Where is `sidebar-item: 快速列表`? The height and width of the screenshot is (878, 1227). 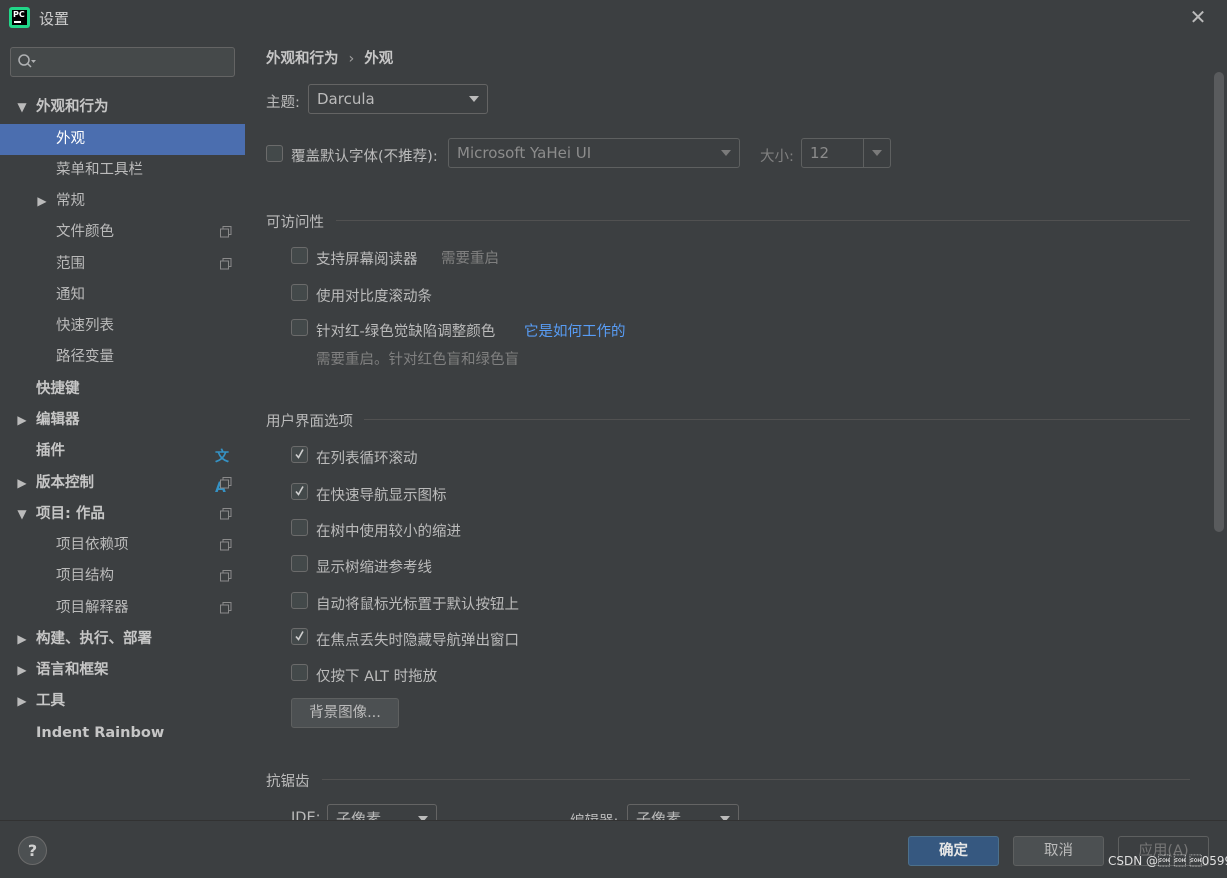 sidebar-item: 快速列表 is located at coordinates (122, 326).